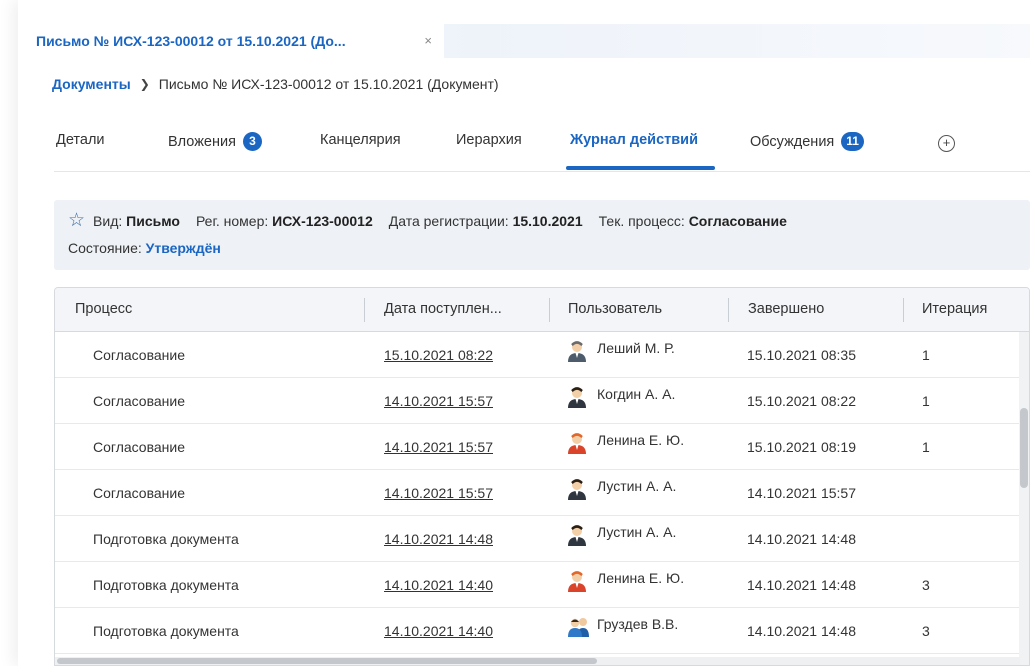 The image size is (1030, 666). What do you see at coordinates (615, 309) in the screenshot?
I see `column-header-user: Пользователь` at bounding box center [615, 309].